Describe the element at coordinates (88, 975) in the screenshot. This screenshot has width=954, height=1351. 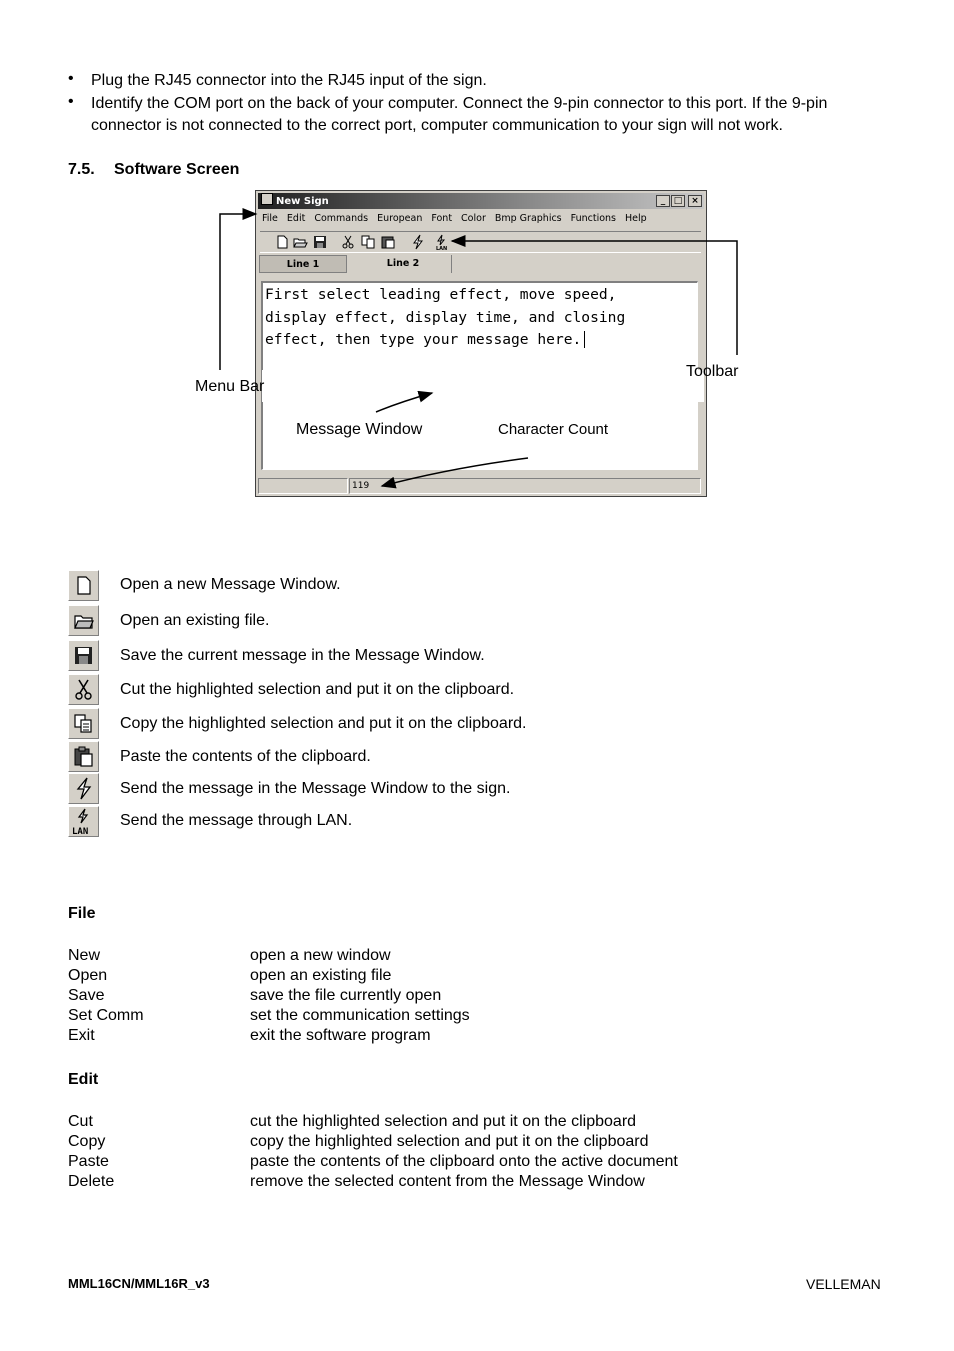
I see `menu-term: Open` at that location.